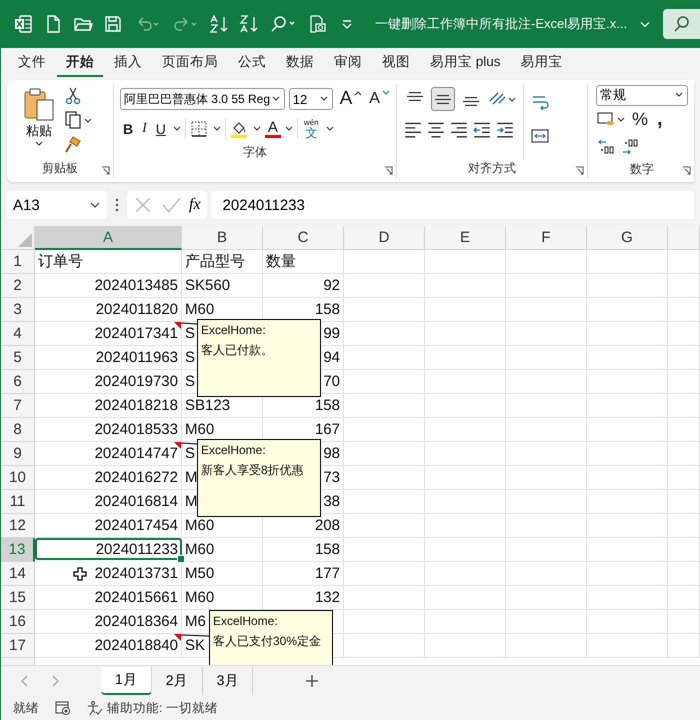  What do you see at coordinates (384, 238) in the screenshot?
I see `column-header: D` at bounding box center [384, 238].